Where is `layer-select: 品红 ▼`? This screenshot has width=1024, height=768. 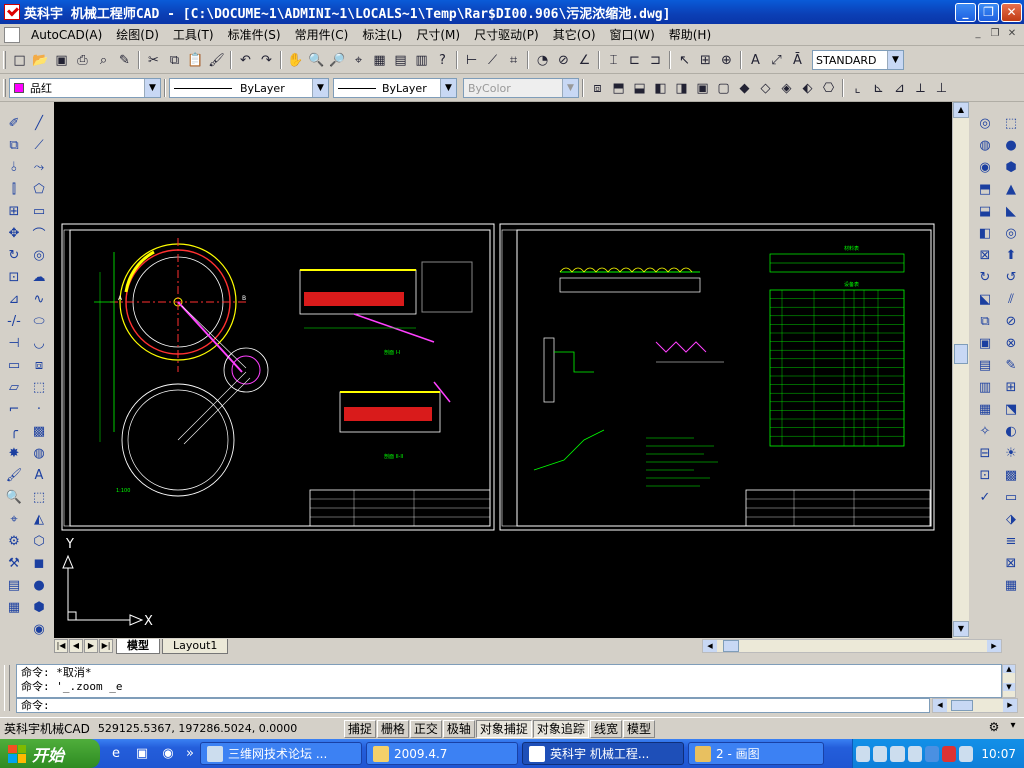 layer-select: 品红 ▼ is located at coordinates (85, 88).